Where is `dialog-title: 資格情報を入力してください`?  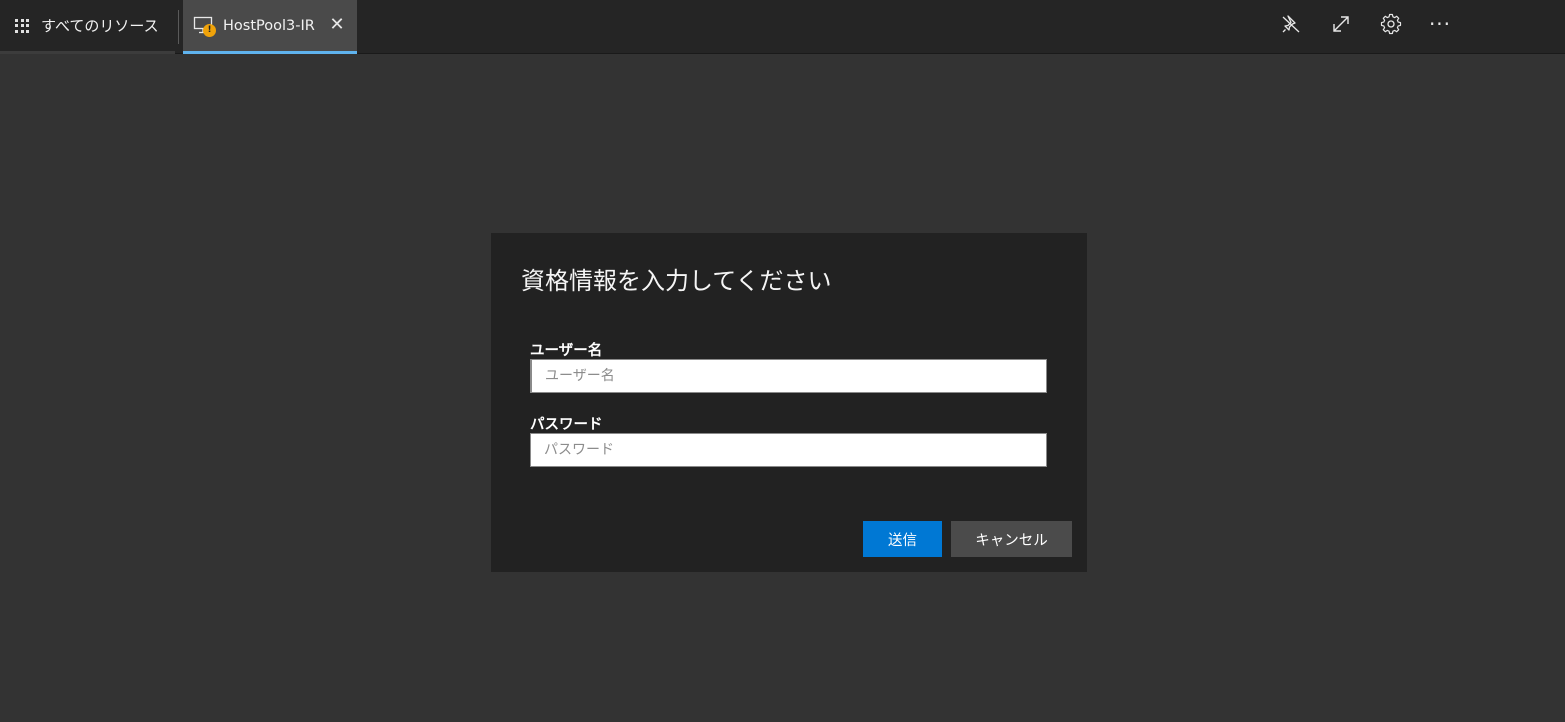 dialog-title: 資格情報を入力してください is located at coordinates (676, 281).